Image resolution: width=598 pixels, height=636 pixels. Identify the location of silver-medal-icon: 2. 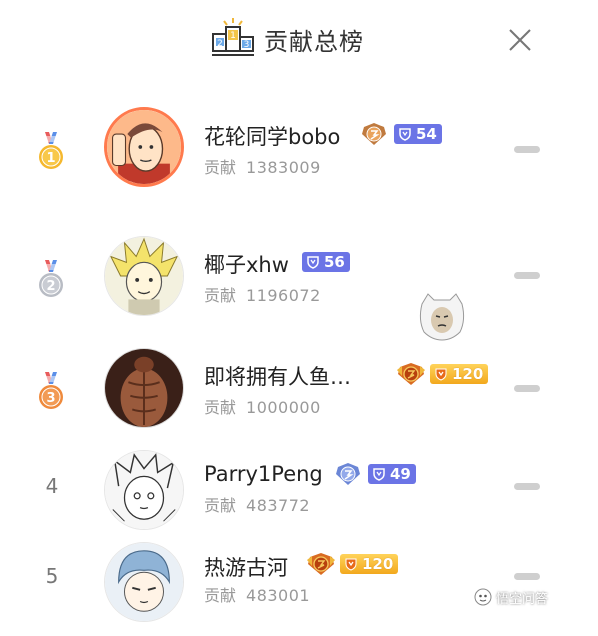
(51, 278).